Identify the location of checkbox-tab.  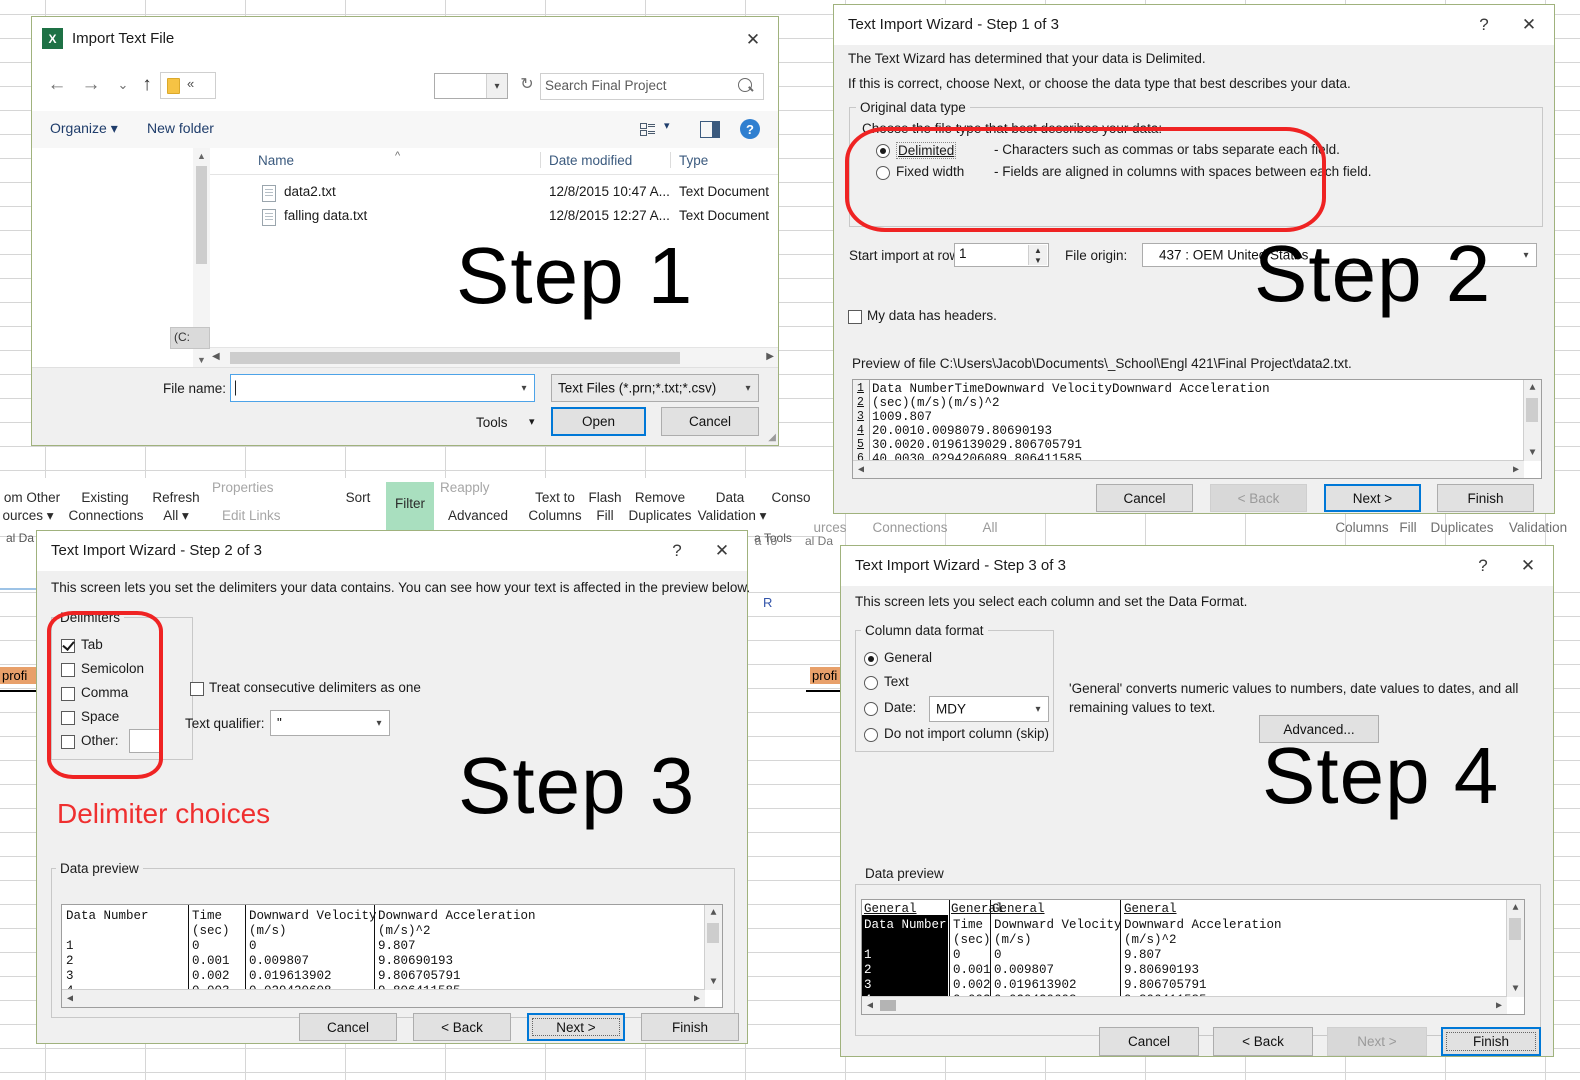
(68, 646).